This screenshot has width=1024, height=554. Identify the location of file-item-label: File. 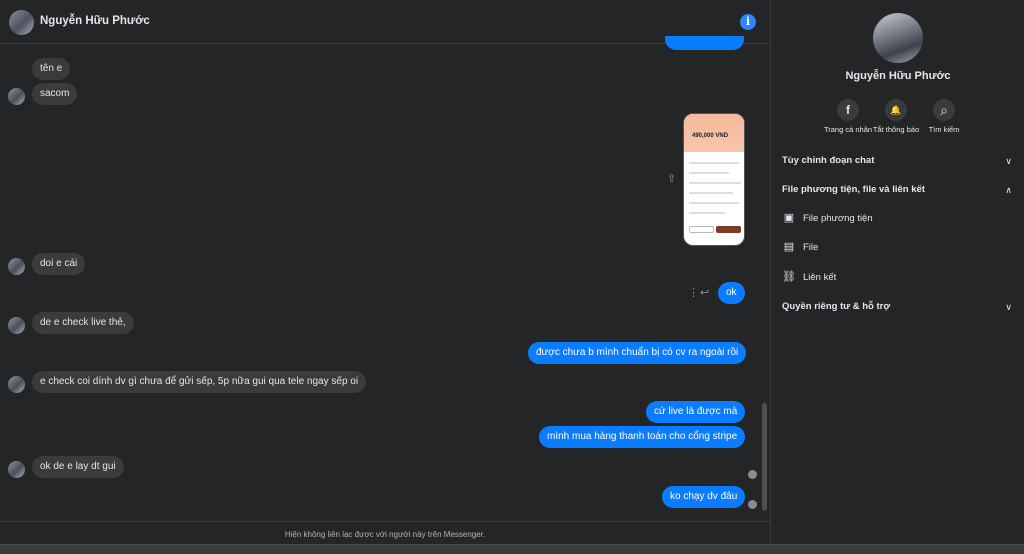
(811, 247).